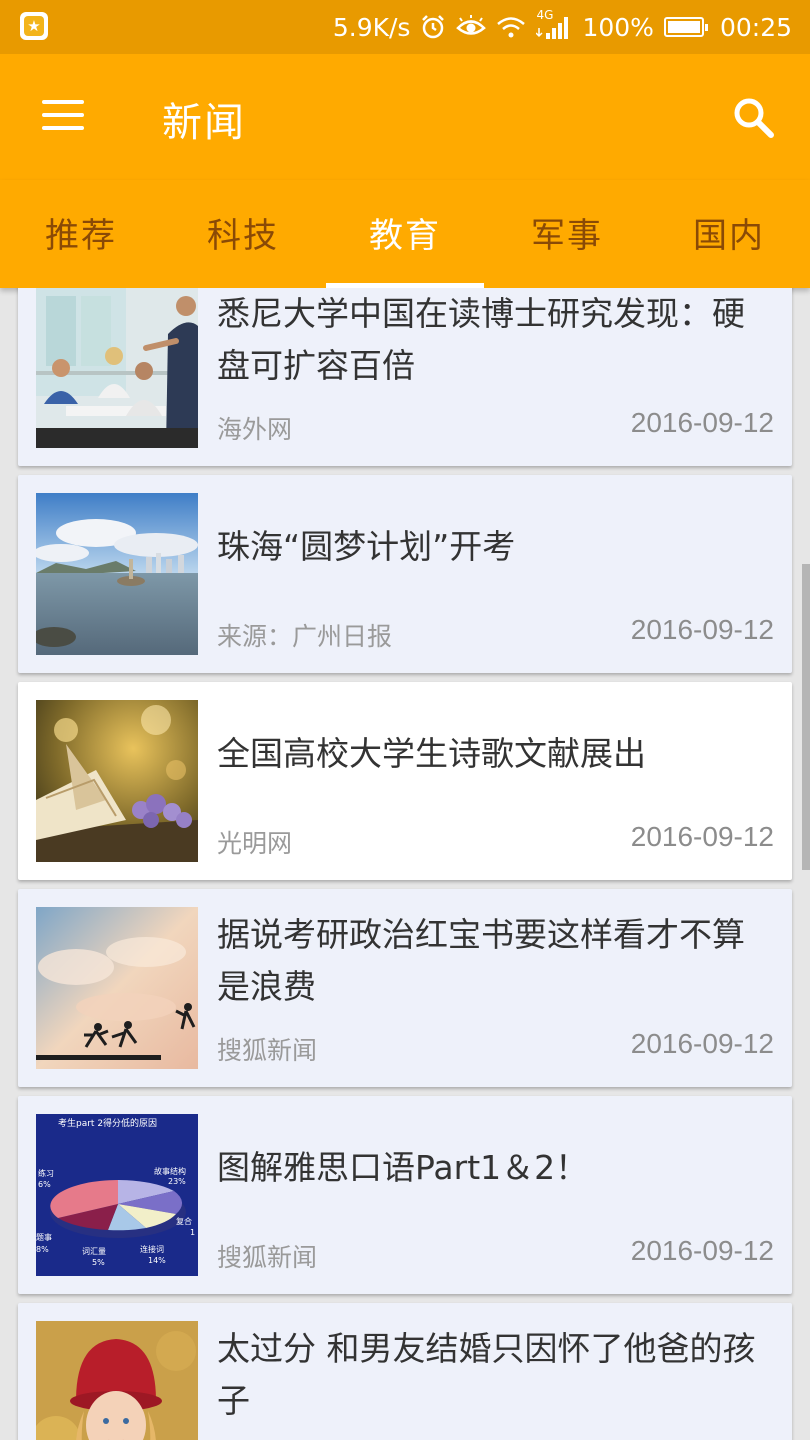  I want to click on news-title: 图解雅思口语Part1＆2！, so click(403, 1167).